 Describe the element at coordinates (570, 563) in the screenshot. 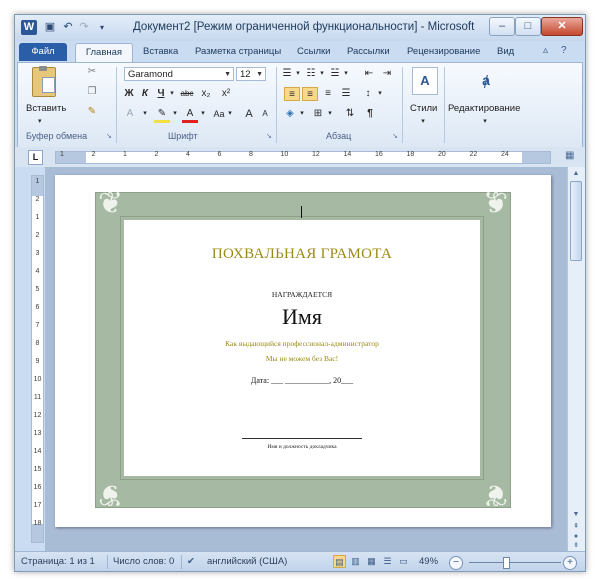

I see `zoom-in-button: +` at that location.